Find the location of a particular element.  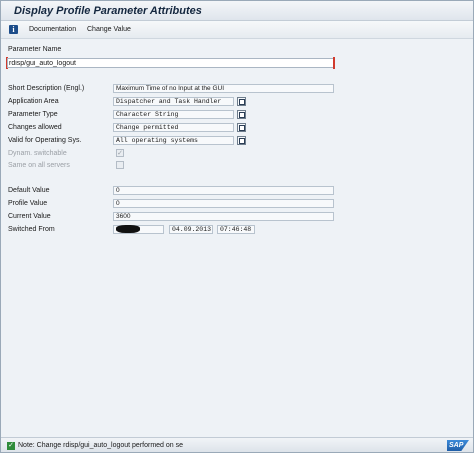

application-area-field: Dispatcher and Task Handler is located at coordinates (173, 101).